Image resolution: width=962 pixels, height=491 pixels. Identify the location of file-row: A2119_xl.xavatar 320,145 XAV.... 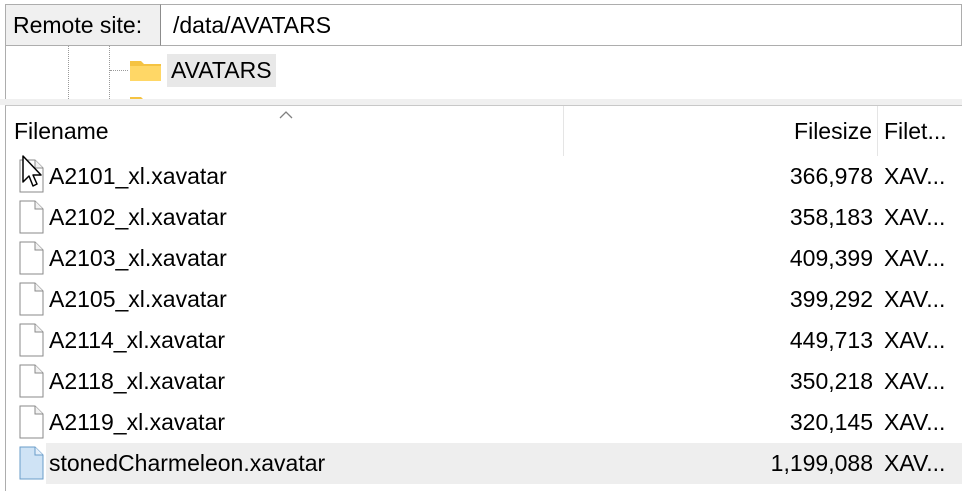
(484, 422).